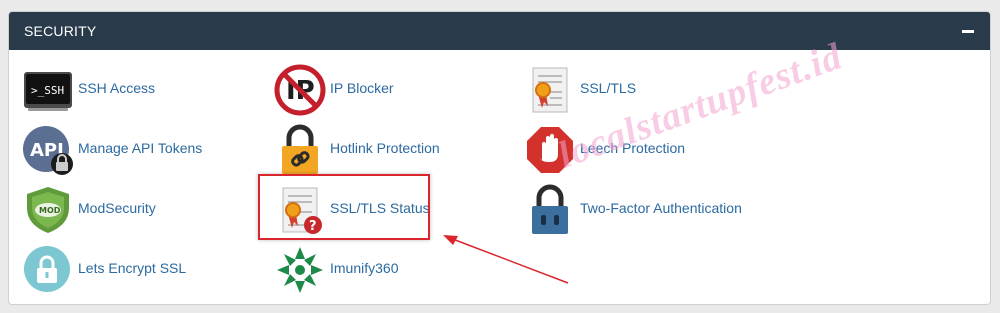 Image resolution: width=1000 pixels, height=313 pixels. What do you see at coordinates (550, 209) in the screenshot?
I see `padlock-icon` at bounding box center [550, 209].